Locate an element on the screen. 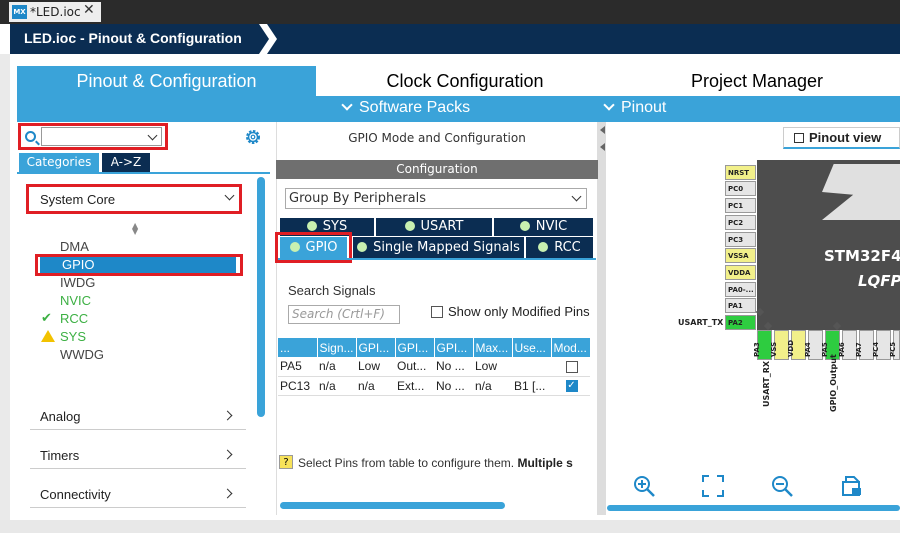 Image resolution: width=900 pixels, height=533 pixels. ptab-rcc: RCC is located at coordinates (560, 247).